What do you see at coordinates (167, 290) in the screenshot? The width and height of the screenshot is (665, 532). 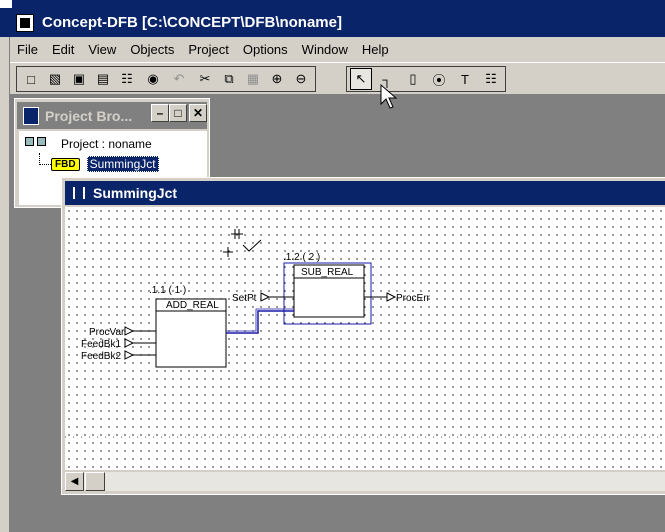 I see `add-block-instance: .1.1 ( 1 )` at bounding box center [167, 290].